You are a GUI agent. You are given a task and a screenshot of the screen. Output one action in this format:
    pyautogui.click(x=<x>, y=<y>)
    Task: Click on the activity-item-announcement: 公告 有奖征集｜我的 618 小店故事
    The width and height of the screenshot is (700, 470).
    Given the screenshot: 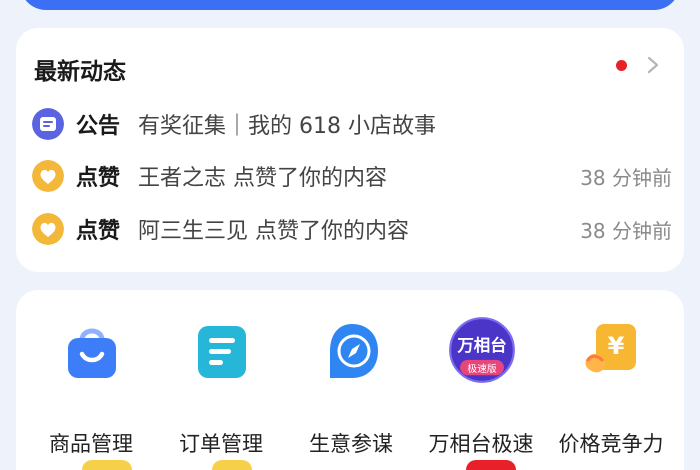 What is the action you would take?
    pyautogui.click(x=352, y=123)
    